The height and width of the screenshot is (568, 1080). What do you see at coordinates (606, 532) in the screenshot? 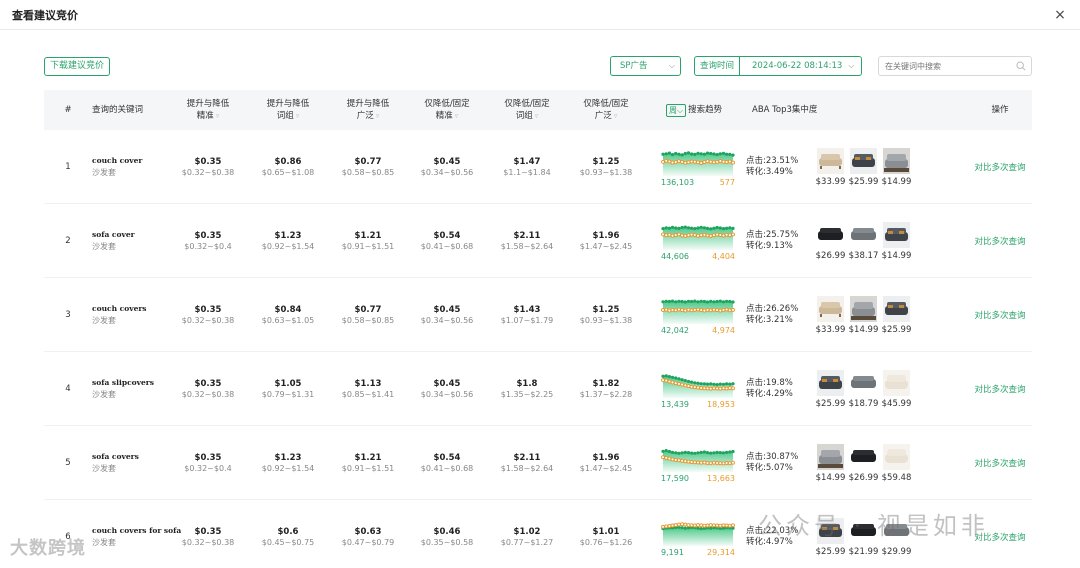
I see `bid-value: $1.01` at bounding box center [606, 532].